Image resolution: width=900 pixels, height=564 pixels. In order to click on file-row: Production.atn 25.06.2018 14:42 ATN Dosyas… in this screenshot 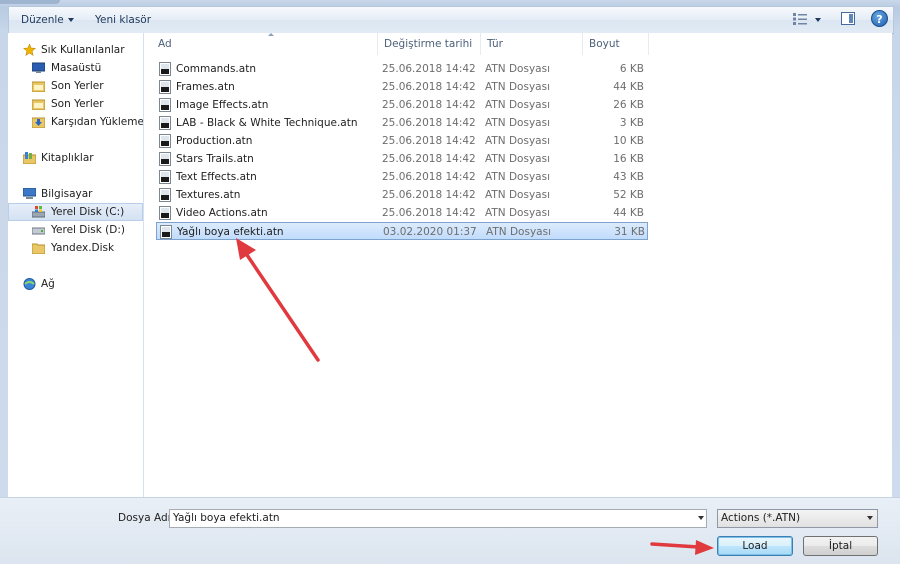, I will do `click(402, 141)`.